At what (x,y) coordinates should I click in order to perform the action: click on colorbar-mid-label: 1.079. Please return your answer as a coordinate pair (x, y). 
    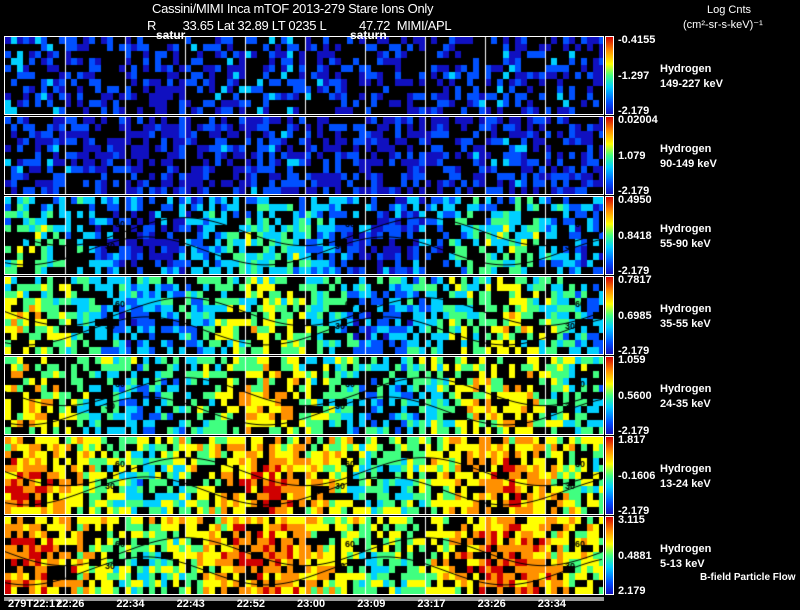
    Looking at the image, I should click on (632, 156).